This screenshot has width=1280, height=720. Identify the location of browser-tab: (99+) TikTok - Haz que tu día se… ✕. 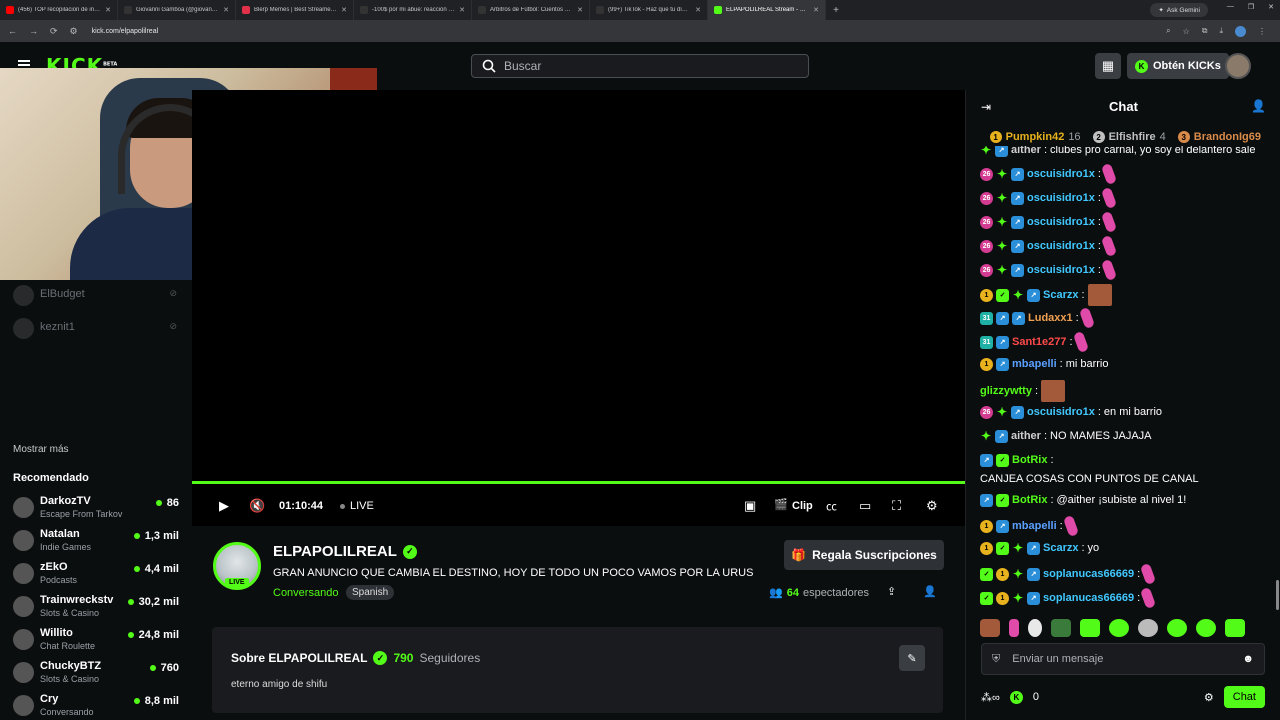
(649, 10).